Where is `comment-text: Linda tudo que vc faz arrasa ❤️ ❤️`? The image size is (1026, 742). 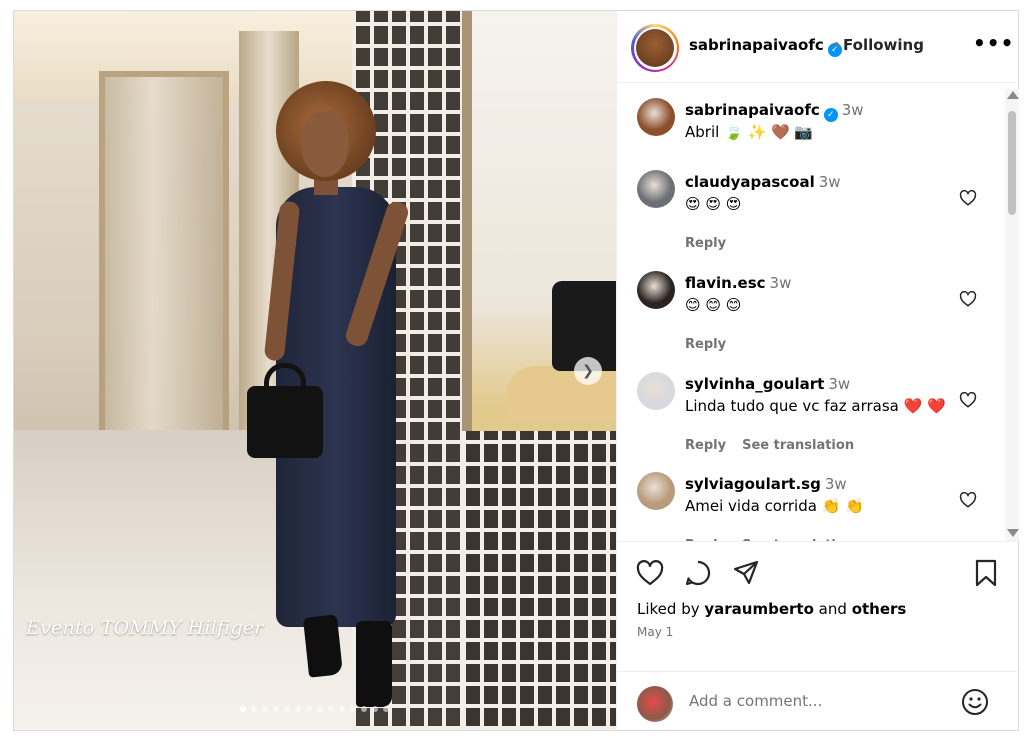 comment-text: Linda tudo que vc faz arrasa ❤️ ❤️ is located at coordinates (815, 406).